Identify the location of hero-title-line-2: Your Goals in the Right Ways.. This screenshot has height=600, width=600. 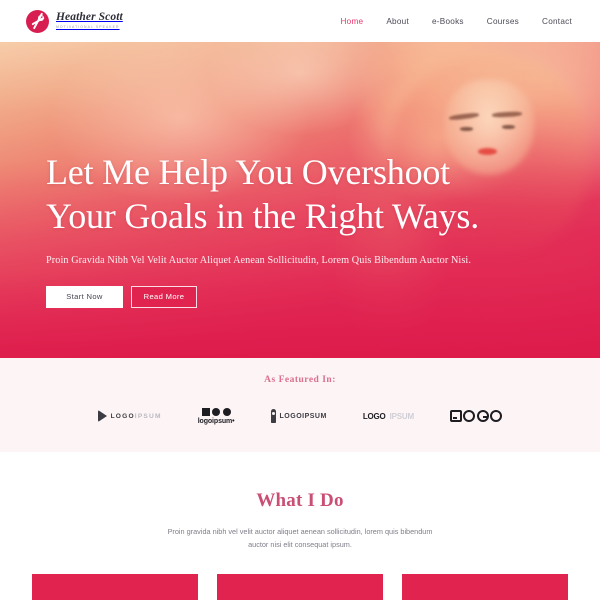
(263, 216).